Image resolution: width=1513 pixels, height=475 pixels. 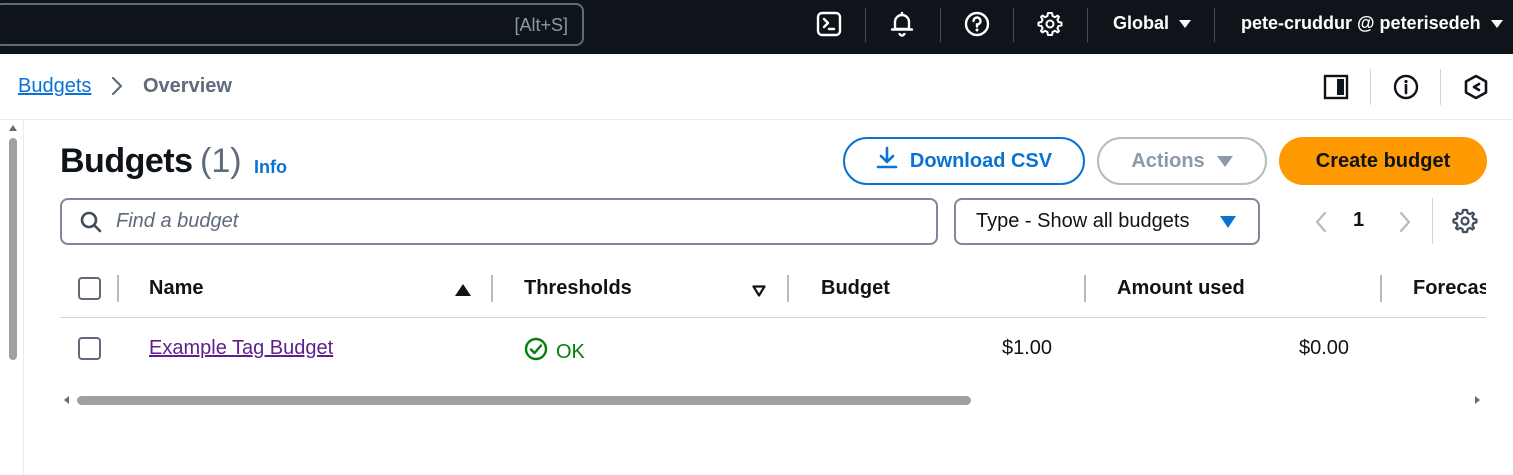 What do you see at coordinates (241, 348) in the screenshot?
I see `budget-name-link: Example Tag Budget` at bounding box center [241, 348].